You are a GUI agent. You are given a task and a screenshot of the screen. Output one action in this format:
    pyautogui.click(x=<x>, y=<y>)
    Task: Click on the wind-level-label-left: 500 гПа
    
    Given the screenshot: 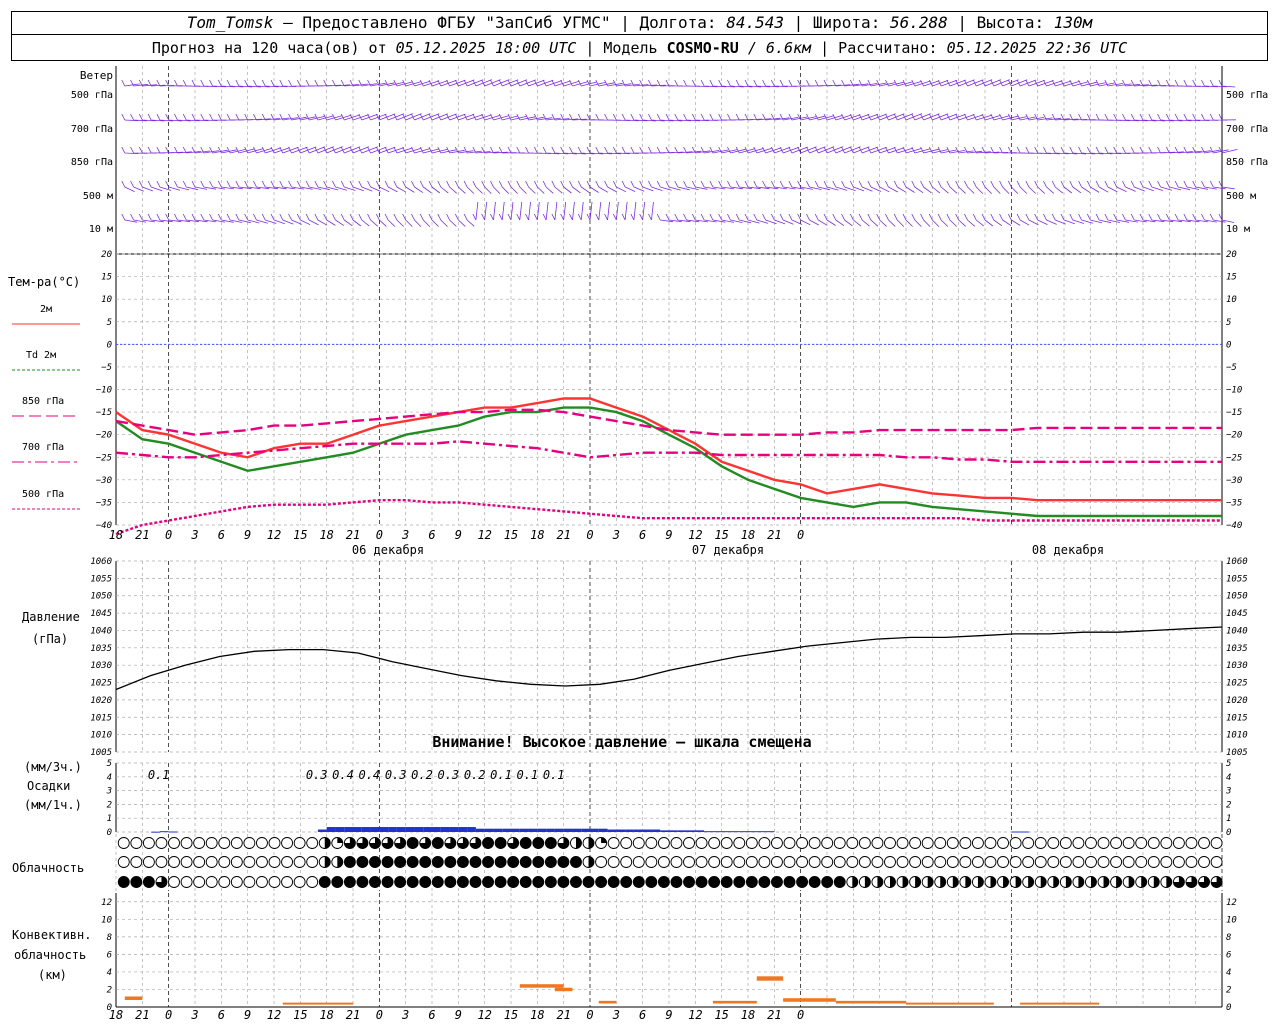 What is the action you would take?
    pyautogui.click(x=92, y=95)
    